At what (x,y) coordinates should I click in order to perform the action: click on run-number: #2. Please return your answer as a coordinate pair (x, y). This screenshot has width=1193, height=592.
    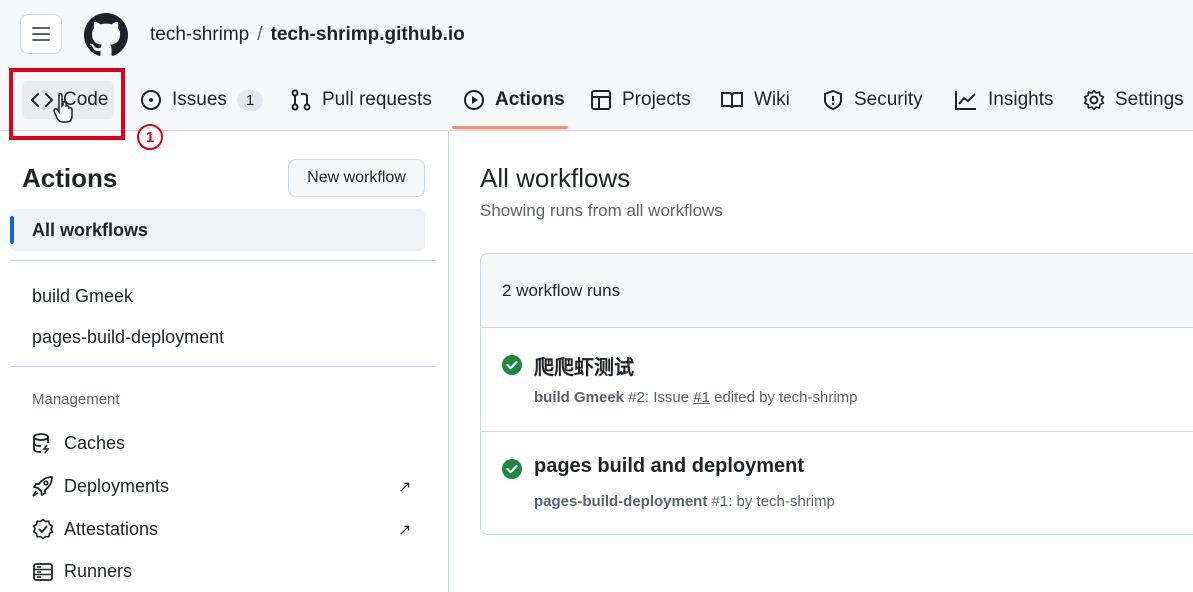
    Looking at the image, I should click on (636, 397).